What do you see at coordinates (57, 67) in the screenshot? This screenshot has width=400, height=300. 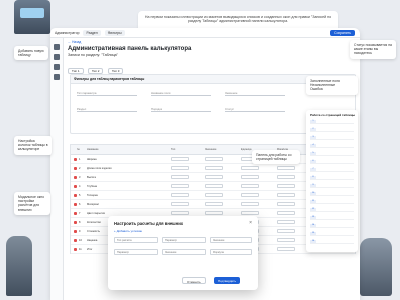 I see `table-icon` at bounding box center [57, 67].